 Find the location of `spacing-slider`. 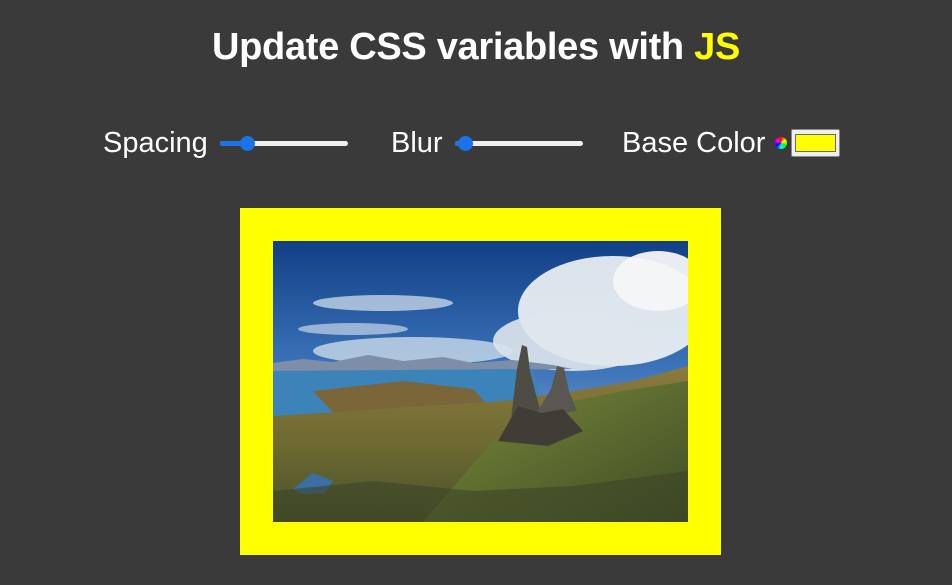

spacing-slider is located at coordinates (283, 143).